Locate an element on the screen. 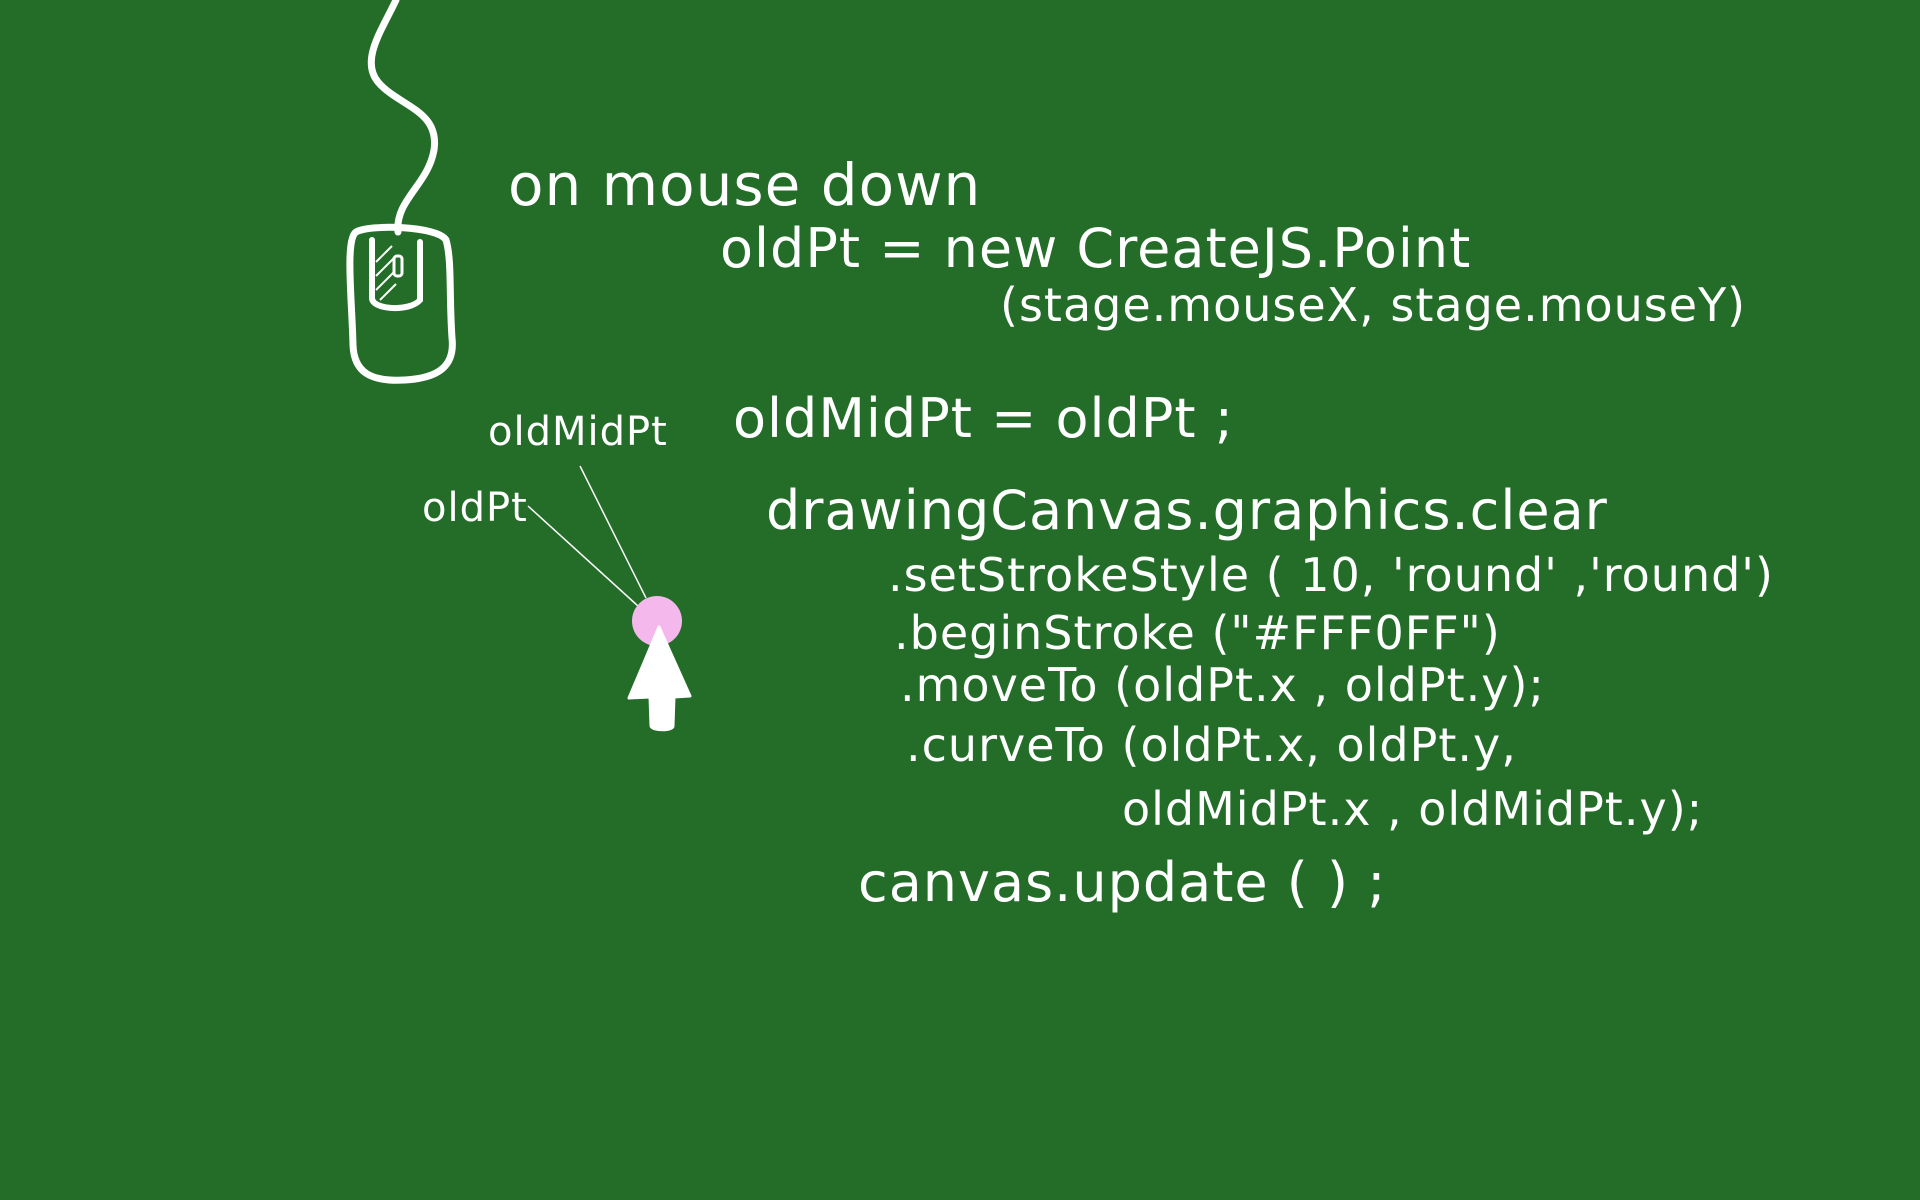  code-line-set-stroke-style: .setStrokeStyle ( 10, 'round' ,'round') is located at coordinates (1331, 575).